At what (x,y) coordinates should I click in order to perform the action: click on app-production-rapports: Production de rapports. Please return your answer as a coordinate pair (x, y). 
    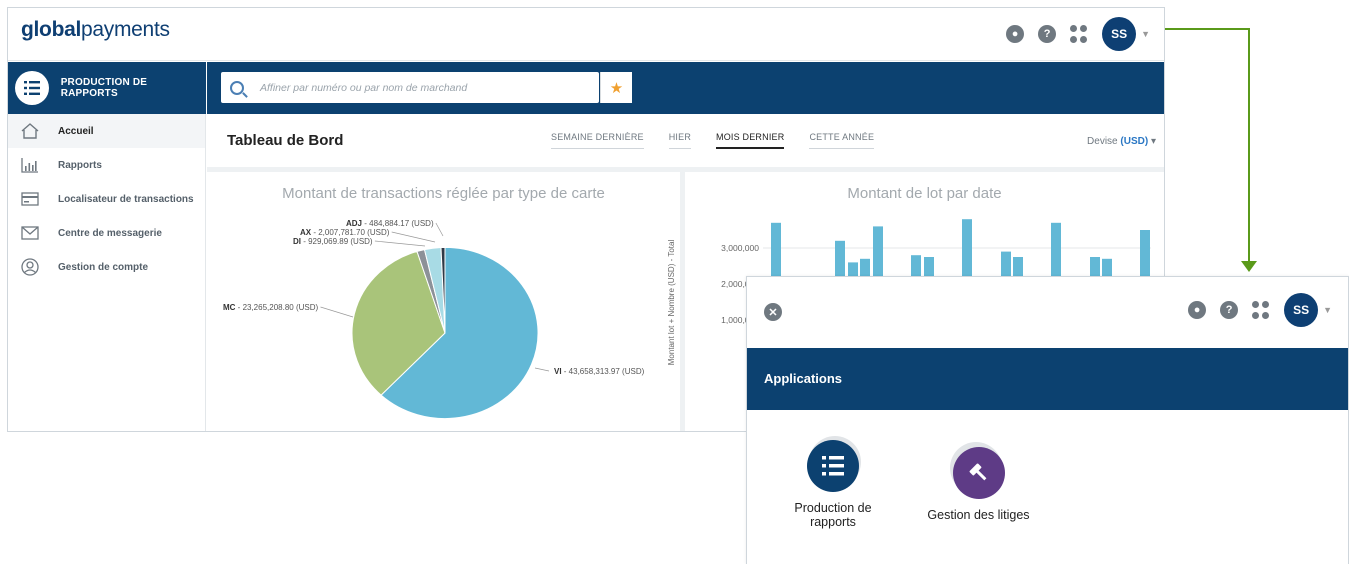
    Looking at the image, I should click on (833, 482).